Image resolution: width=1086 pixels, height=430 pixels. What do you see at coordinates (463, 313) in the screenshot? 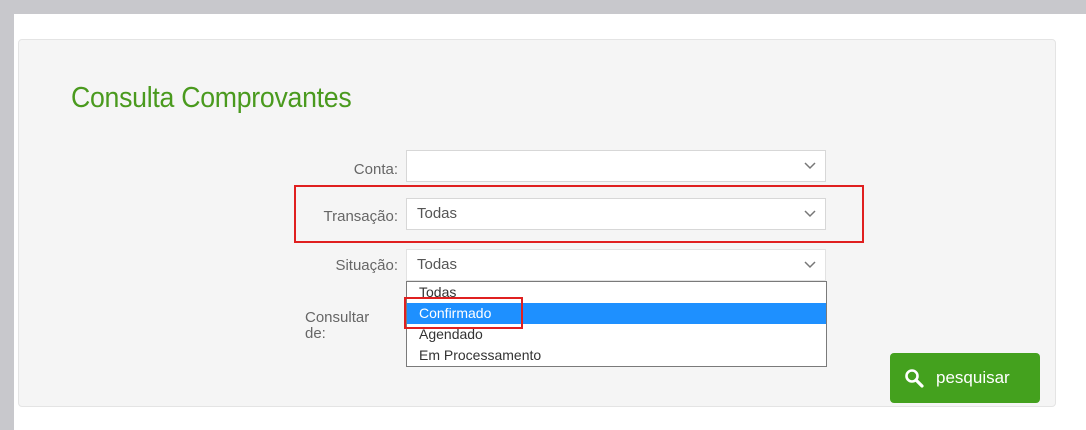
I see `confirmado-highlight-box` at bounding box center [463, 313].